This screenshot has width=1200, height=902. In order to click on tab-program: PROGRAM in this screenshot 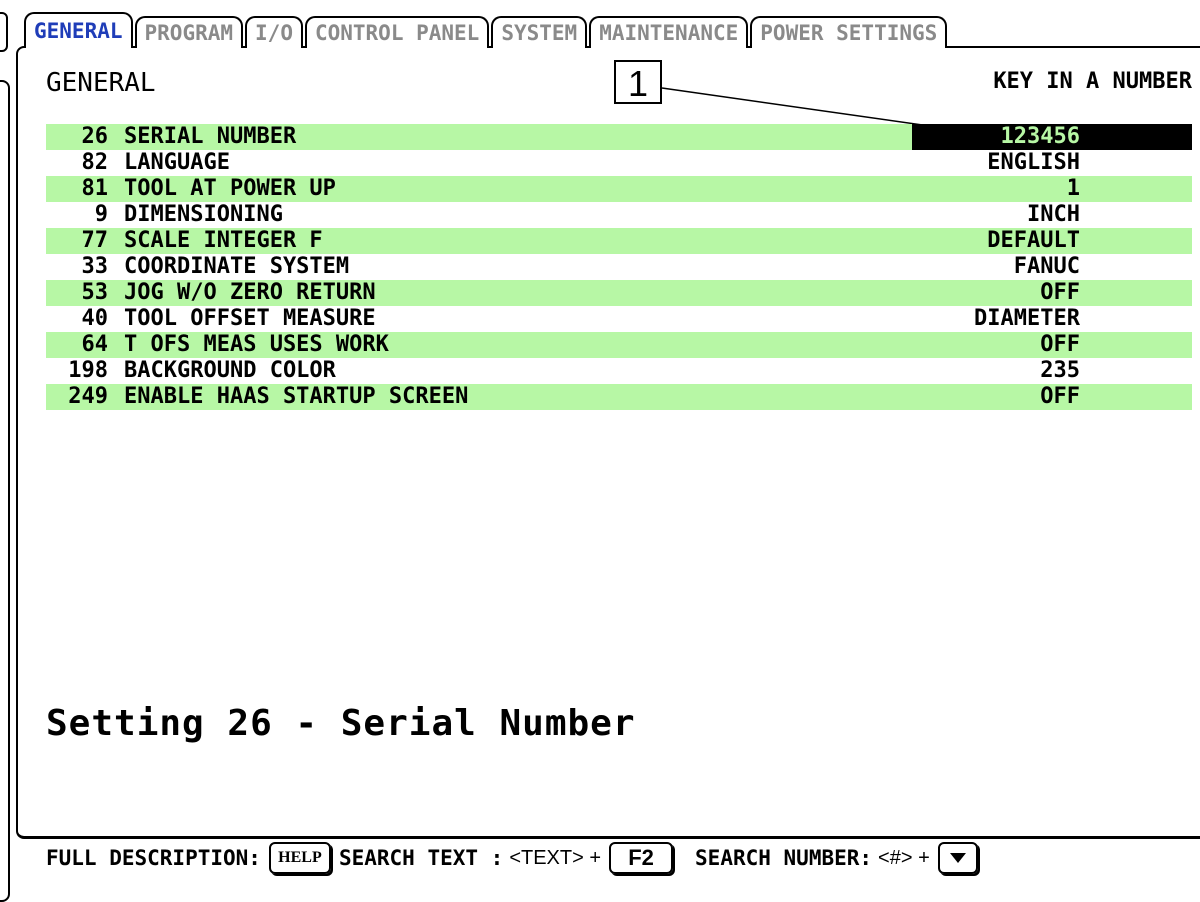, I will do `click(189, 32)`.